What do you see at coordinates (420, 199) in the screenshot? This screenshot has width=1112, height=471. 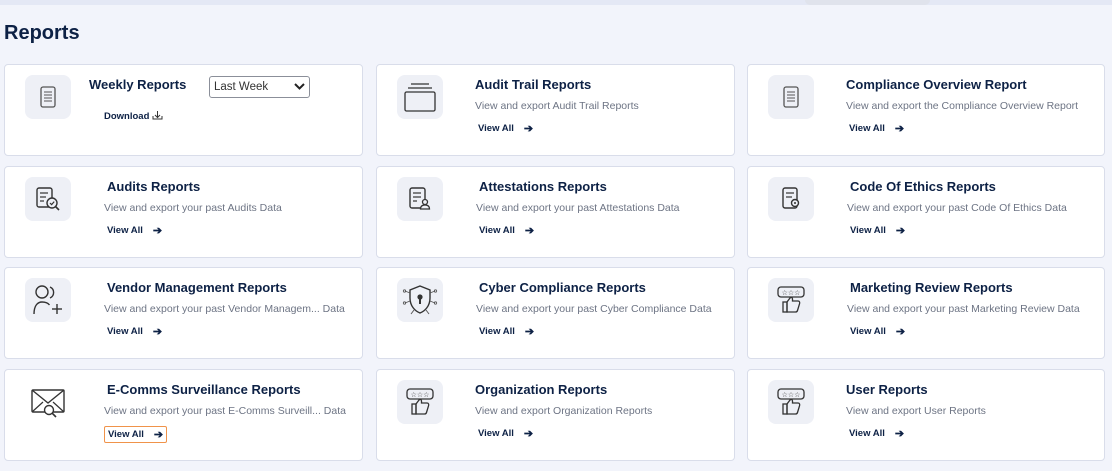 I see `attestation-document-icon` at bounding box center [420, 199].